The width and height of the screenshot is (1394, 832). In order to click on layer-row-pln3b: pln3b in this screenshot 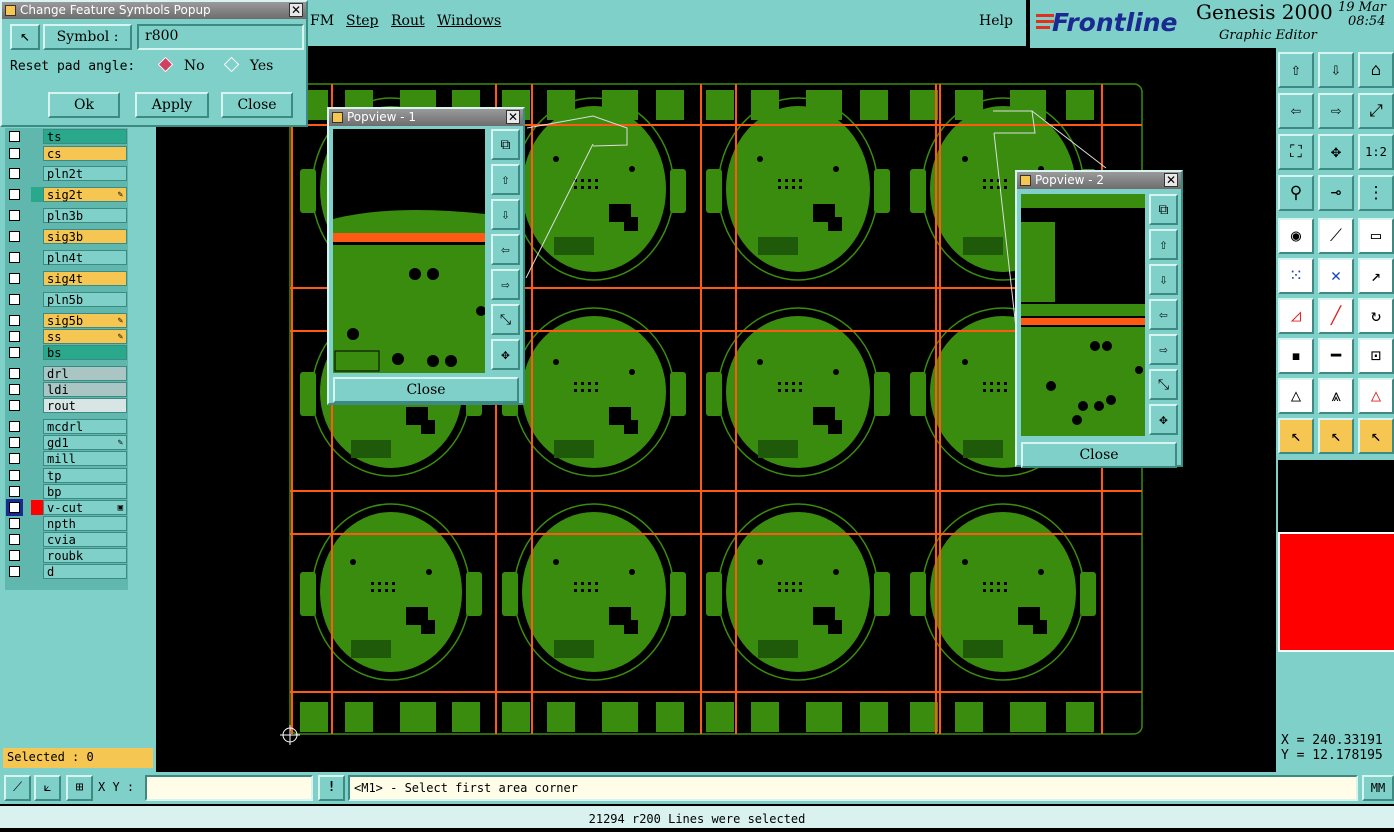, I will do `click(66, 215)`.